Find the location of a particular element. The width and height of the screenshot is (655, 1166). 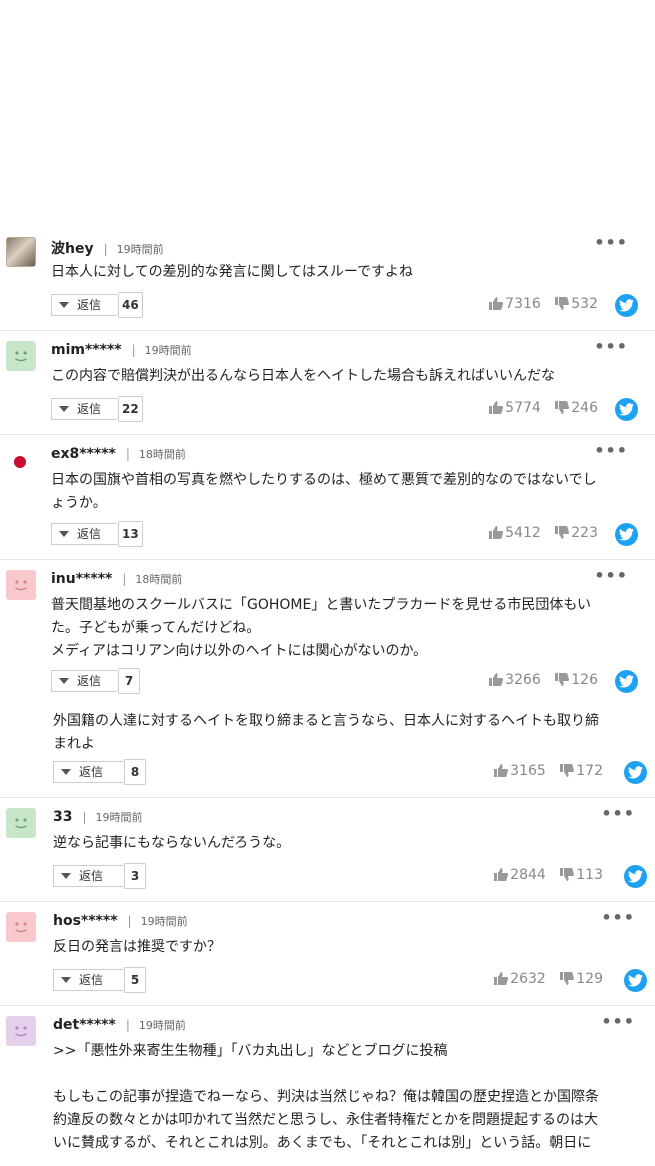

comment-header: inu***** | 18時間前 is located at coordinates (117, 579).